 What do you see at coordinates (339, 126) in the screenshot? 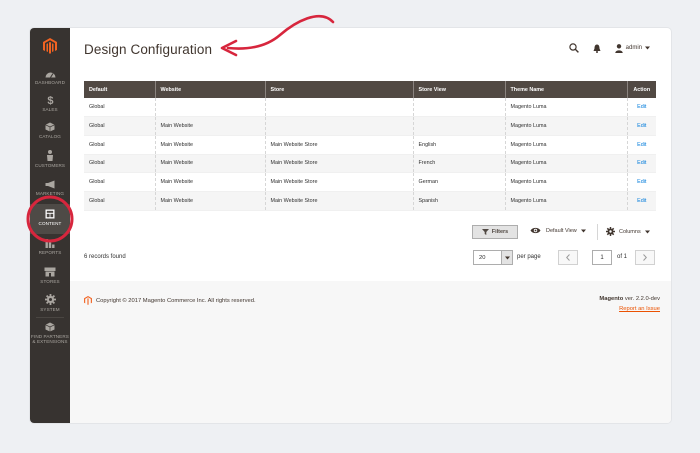
I see `cell-store` at bounding box center [339, 126].